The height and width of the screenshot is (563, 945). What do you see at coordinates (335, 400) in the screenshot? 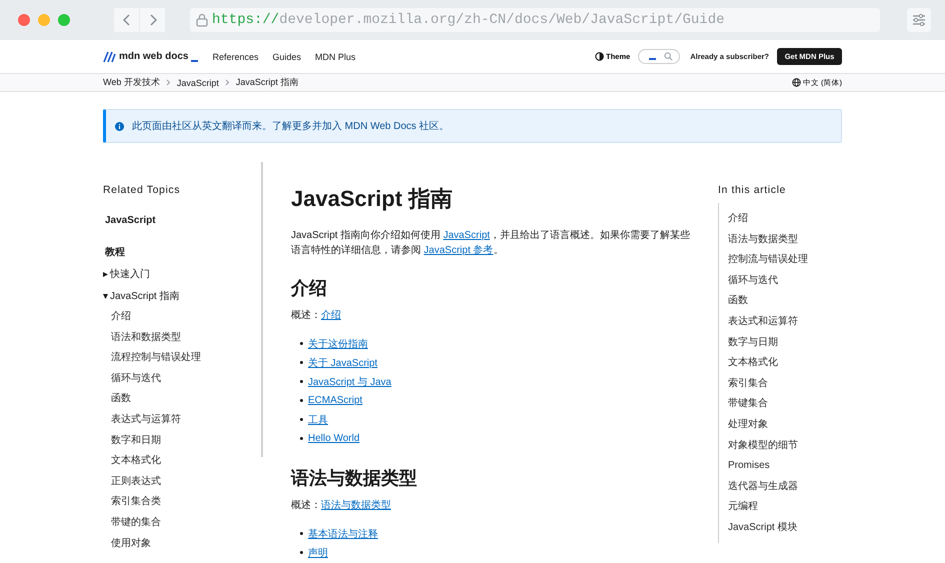
I see `list-link: ECMAScript` at bounding box center [335, 400].